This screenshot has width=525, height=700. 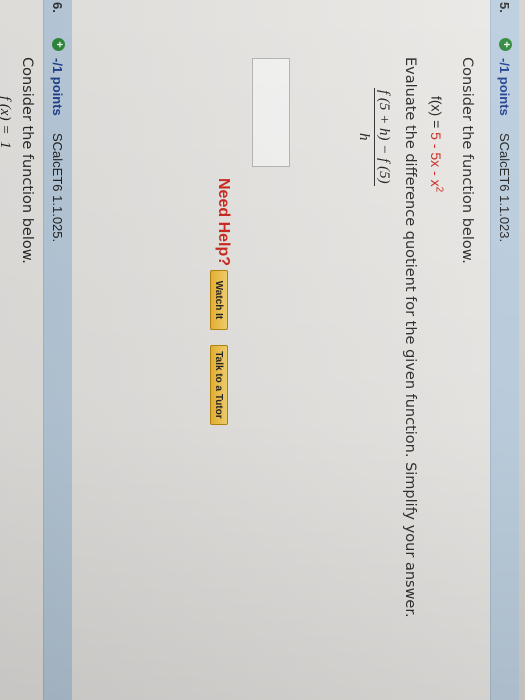 I want to click on answer-input, so click(x=271, y=112).